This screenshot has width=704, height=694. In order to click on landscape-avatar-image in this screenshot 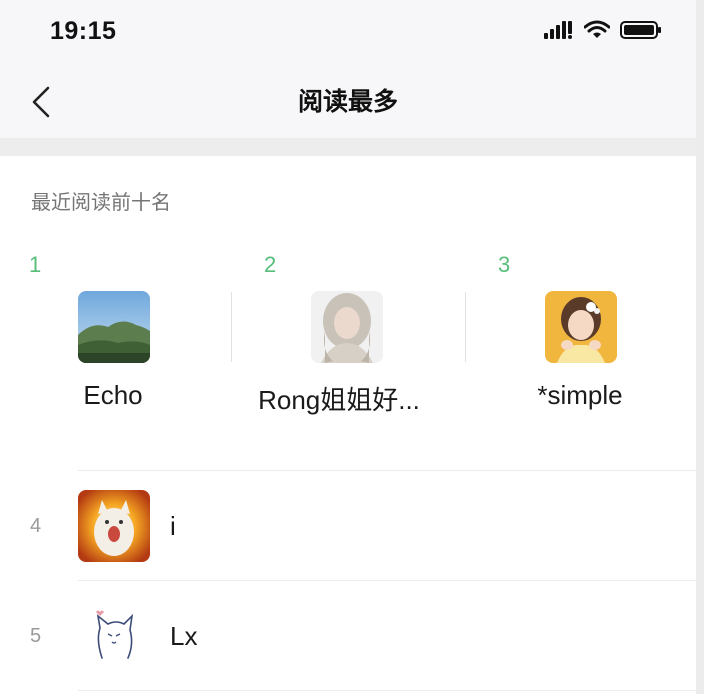, I will do `click(114, 327)`.